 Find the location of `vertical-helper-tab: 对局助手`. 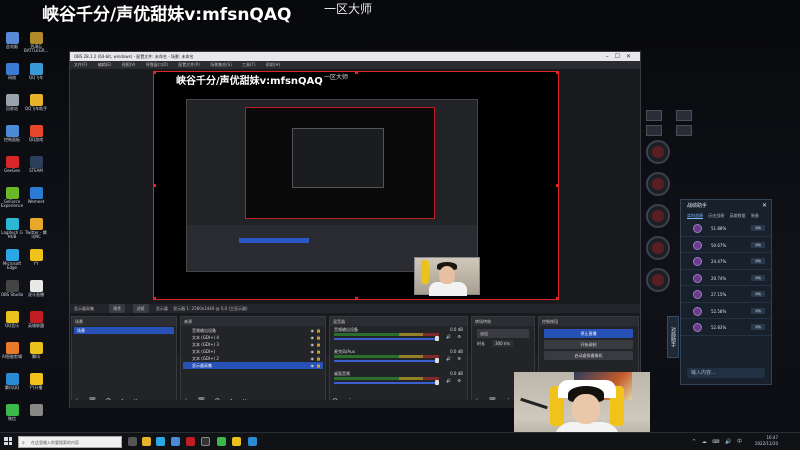

vertical-helper-tab: 对局助手 is located at coordinates (673, 337).